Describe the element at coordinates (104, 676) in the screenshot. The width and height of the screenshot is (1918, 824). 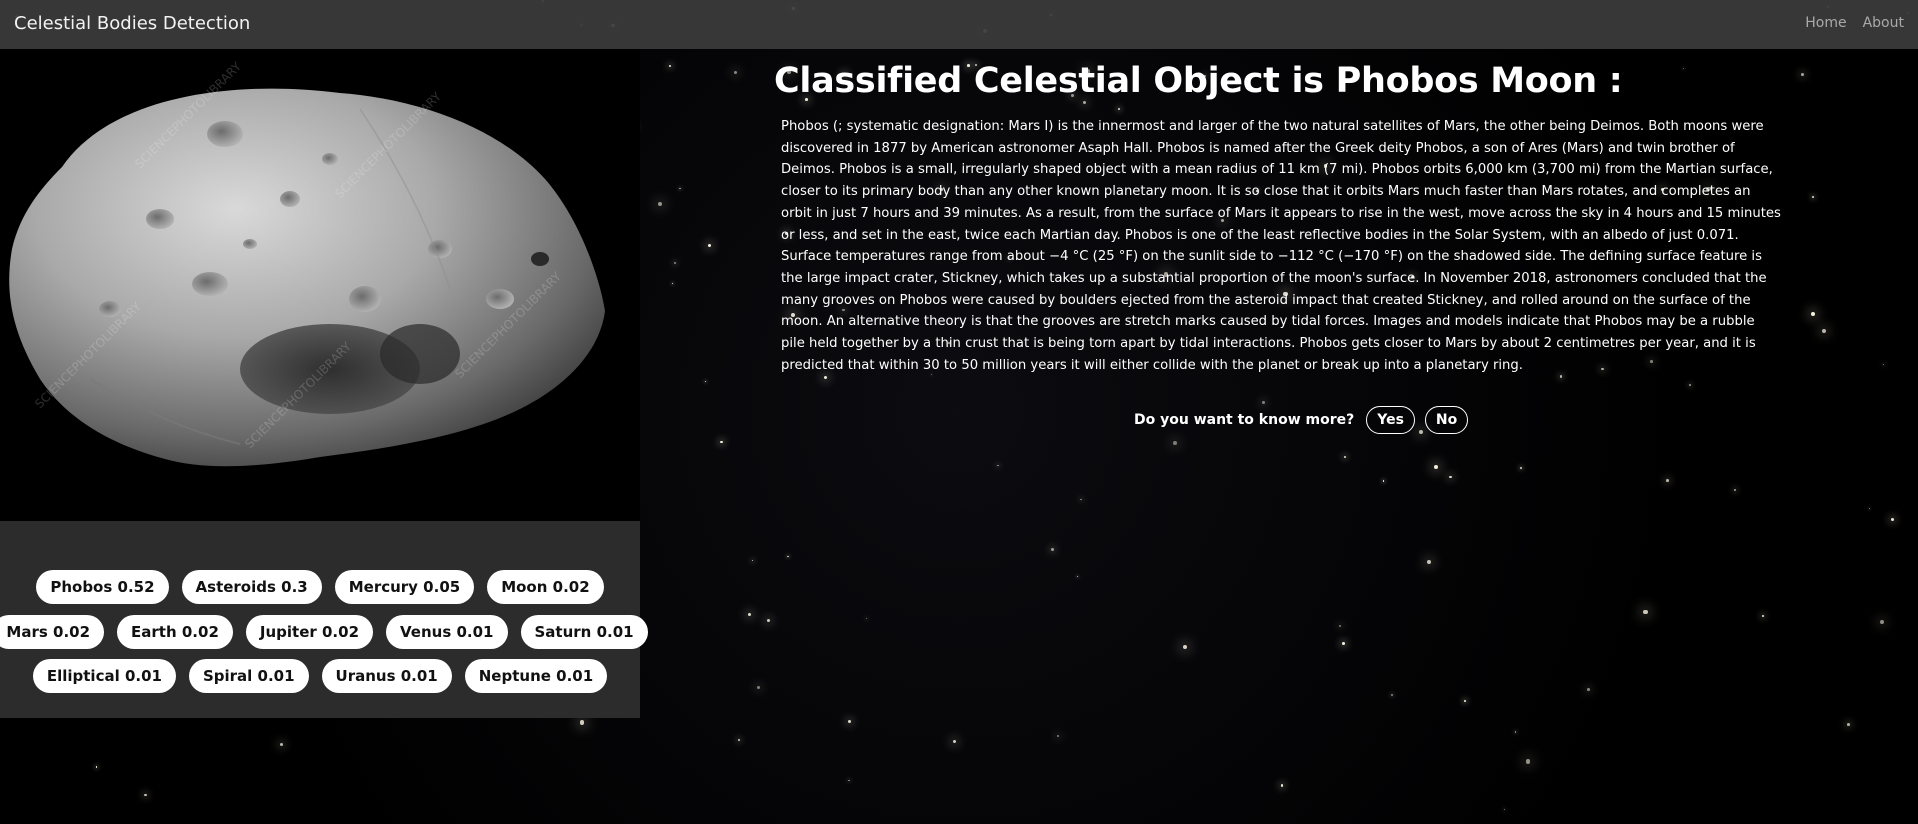
I see `prediction-tag: Elliptical 0.01` at that location.